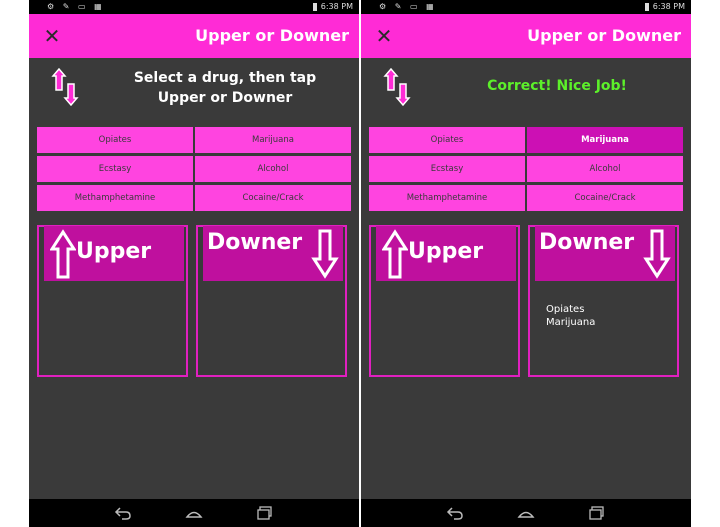 The image size is (720, 527). I want to click on downer-bin: Downer Opiates Marijuana, so click(603, 301).